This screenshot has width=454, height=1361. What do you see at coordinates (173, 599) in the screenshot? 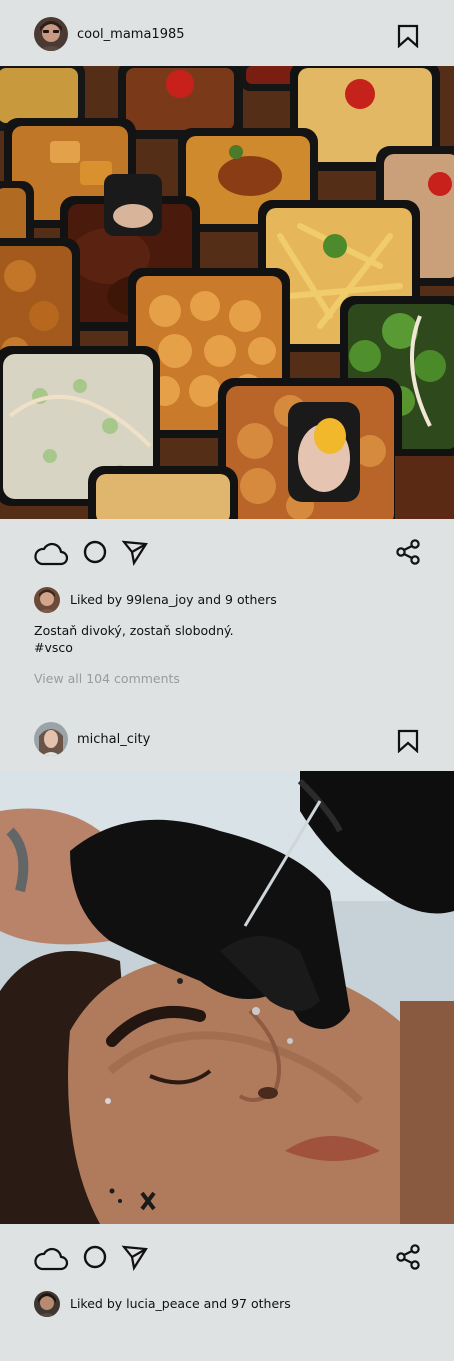
I see `liked-by-text: Liked by 99lena_joy and 9 others` at bounding box center [173, 599].